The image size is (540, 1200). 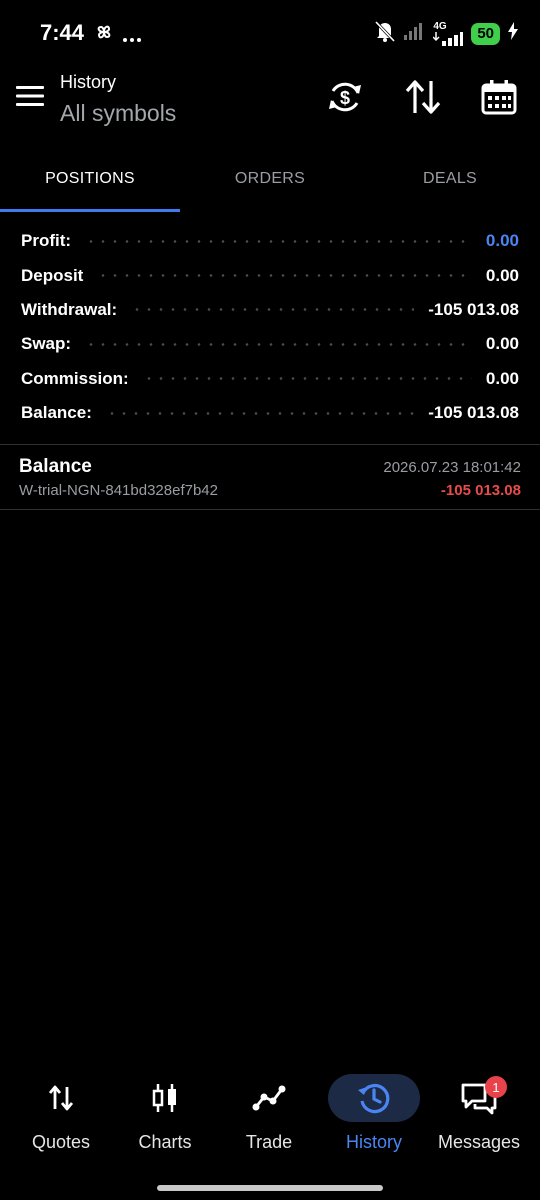 I want to click on lte-signal-icon: 4G, so click(x=448, y=33).